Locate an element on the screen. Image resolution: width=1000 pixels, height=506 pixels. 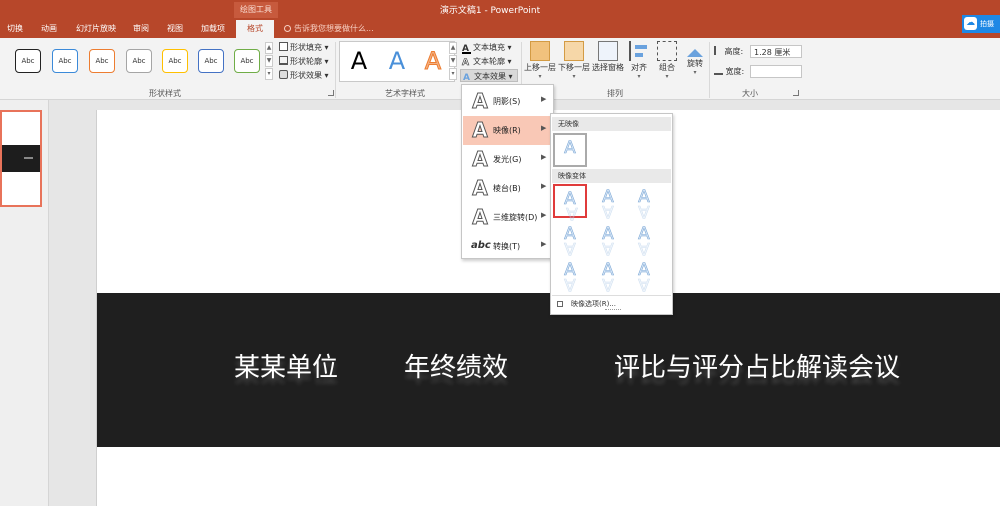
tab-view: 视图 is located at coordinates (175, 29).